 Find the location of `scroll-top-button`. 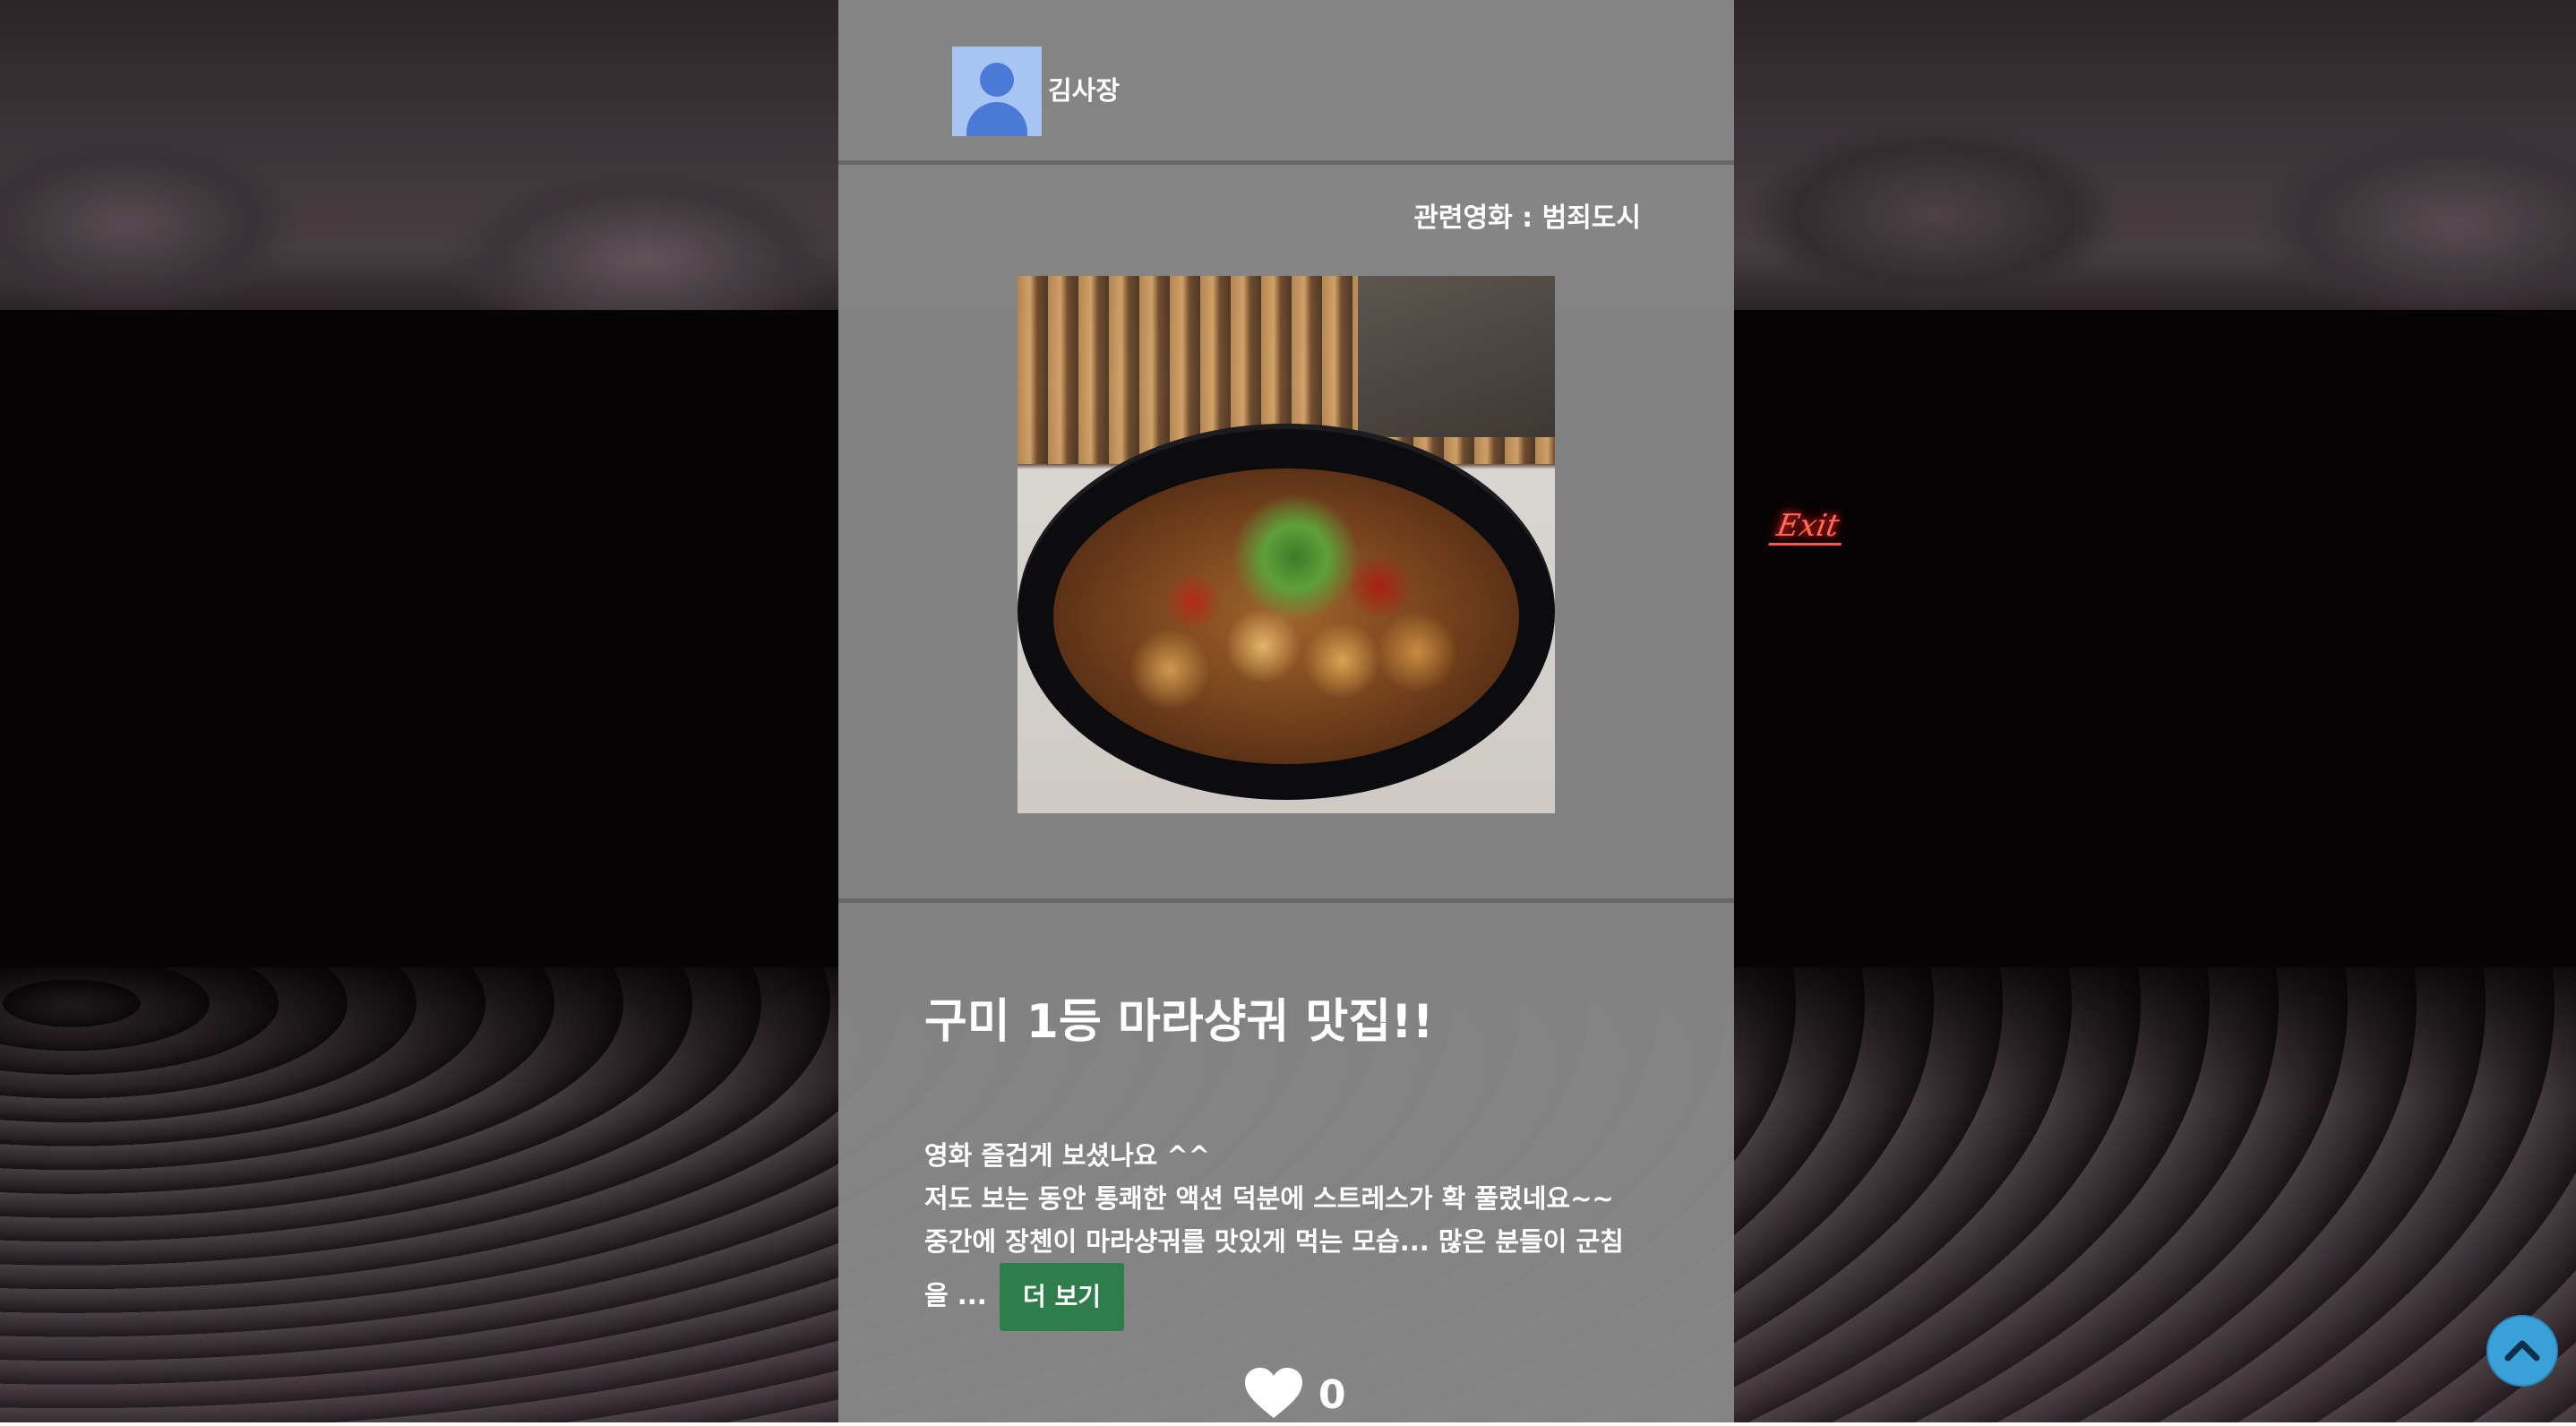

scroll-top-button is located at coordinates (2522, 1351).